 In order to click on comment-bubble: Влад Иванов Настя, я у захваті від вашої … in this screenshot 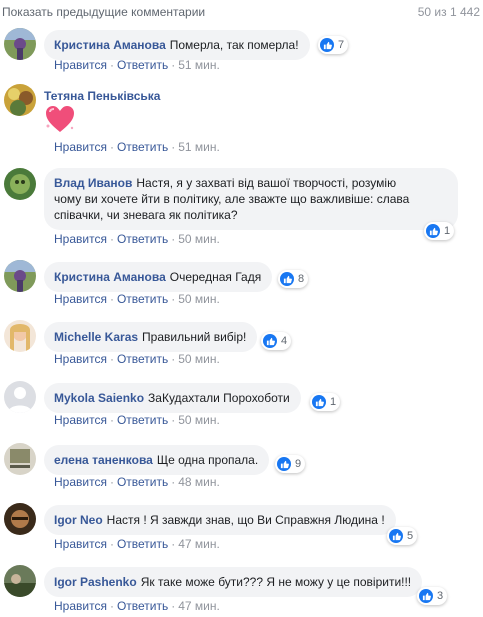, I will do `click(251, 199)`.